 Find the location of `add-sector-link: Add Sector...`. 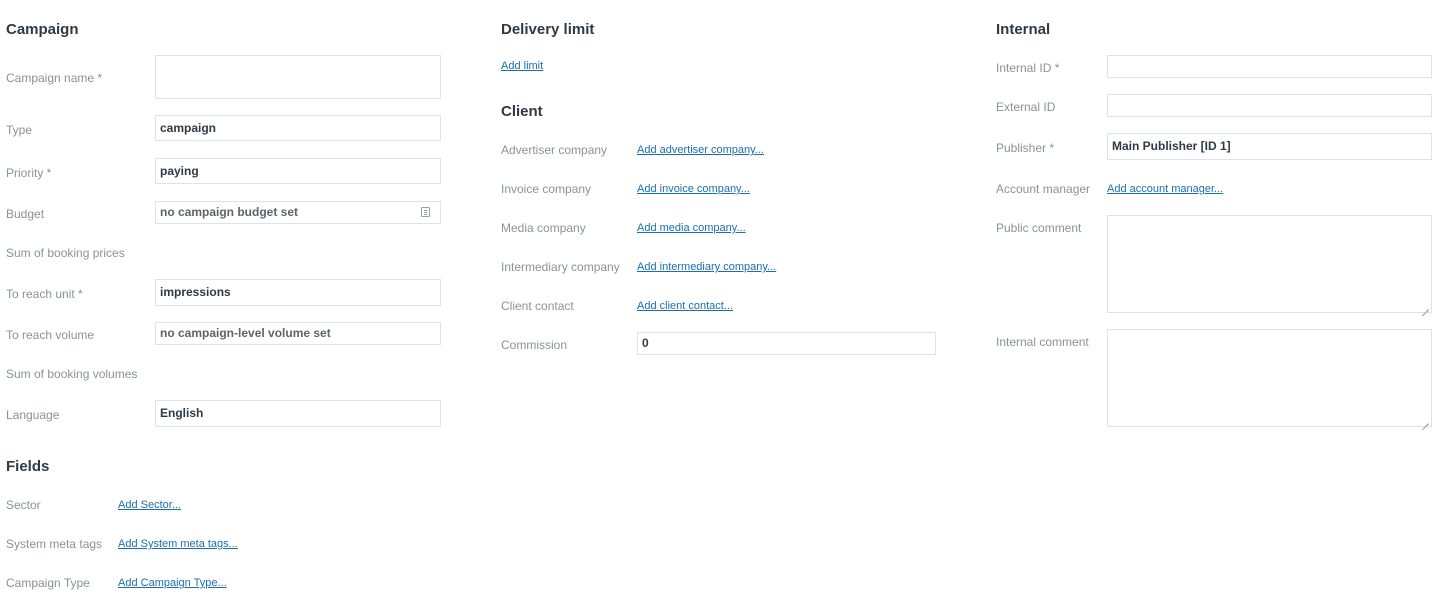

add-sector-link: Add Sector... is located at coordinates (149, 505).